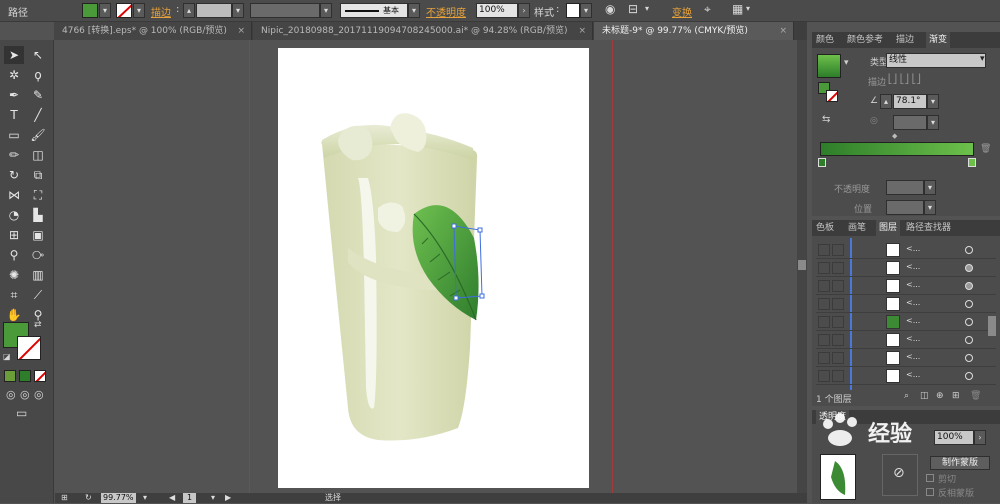 This screenshot has width=1000, height=504. What do you see at coordinates (972, 162) in the screenshot?
I see `gradient-stop-end` at bounding box center [972, 162].